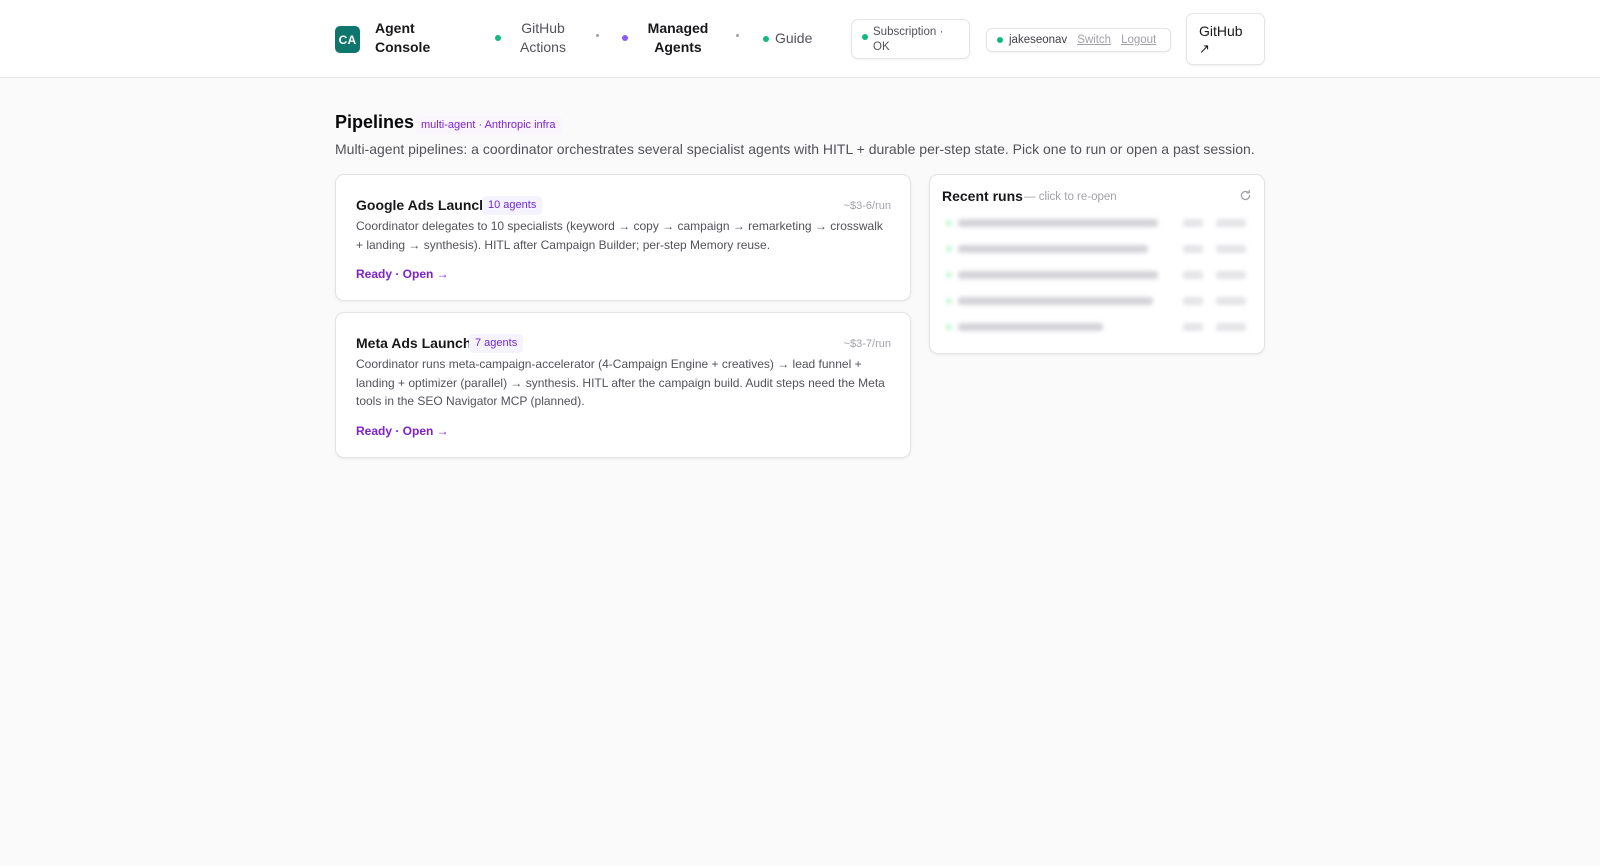 Image resolution: width=1600 pixels, height=866 pixels. What do you see at coordinates (488, 125) in the screenshot?
I see `page-tag-badge: multi-agent · Anthropic infra` at bounding box center [488, 125].